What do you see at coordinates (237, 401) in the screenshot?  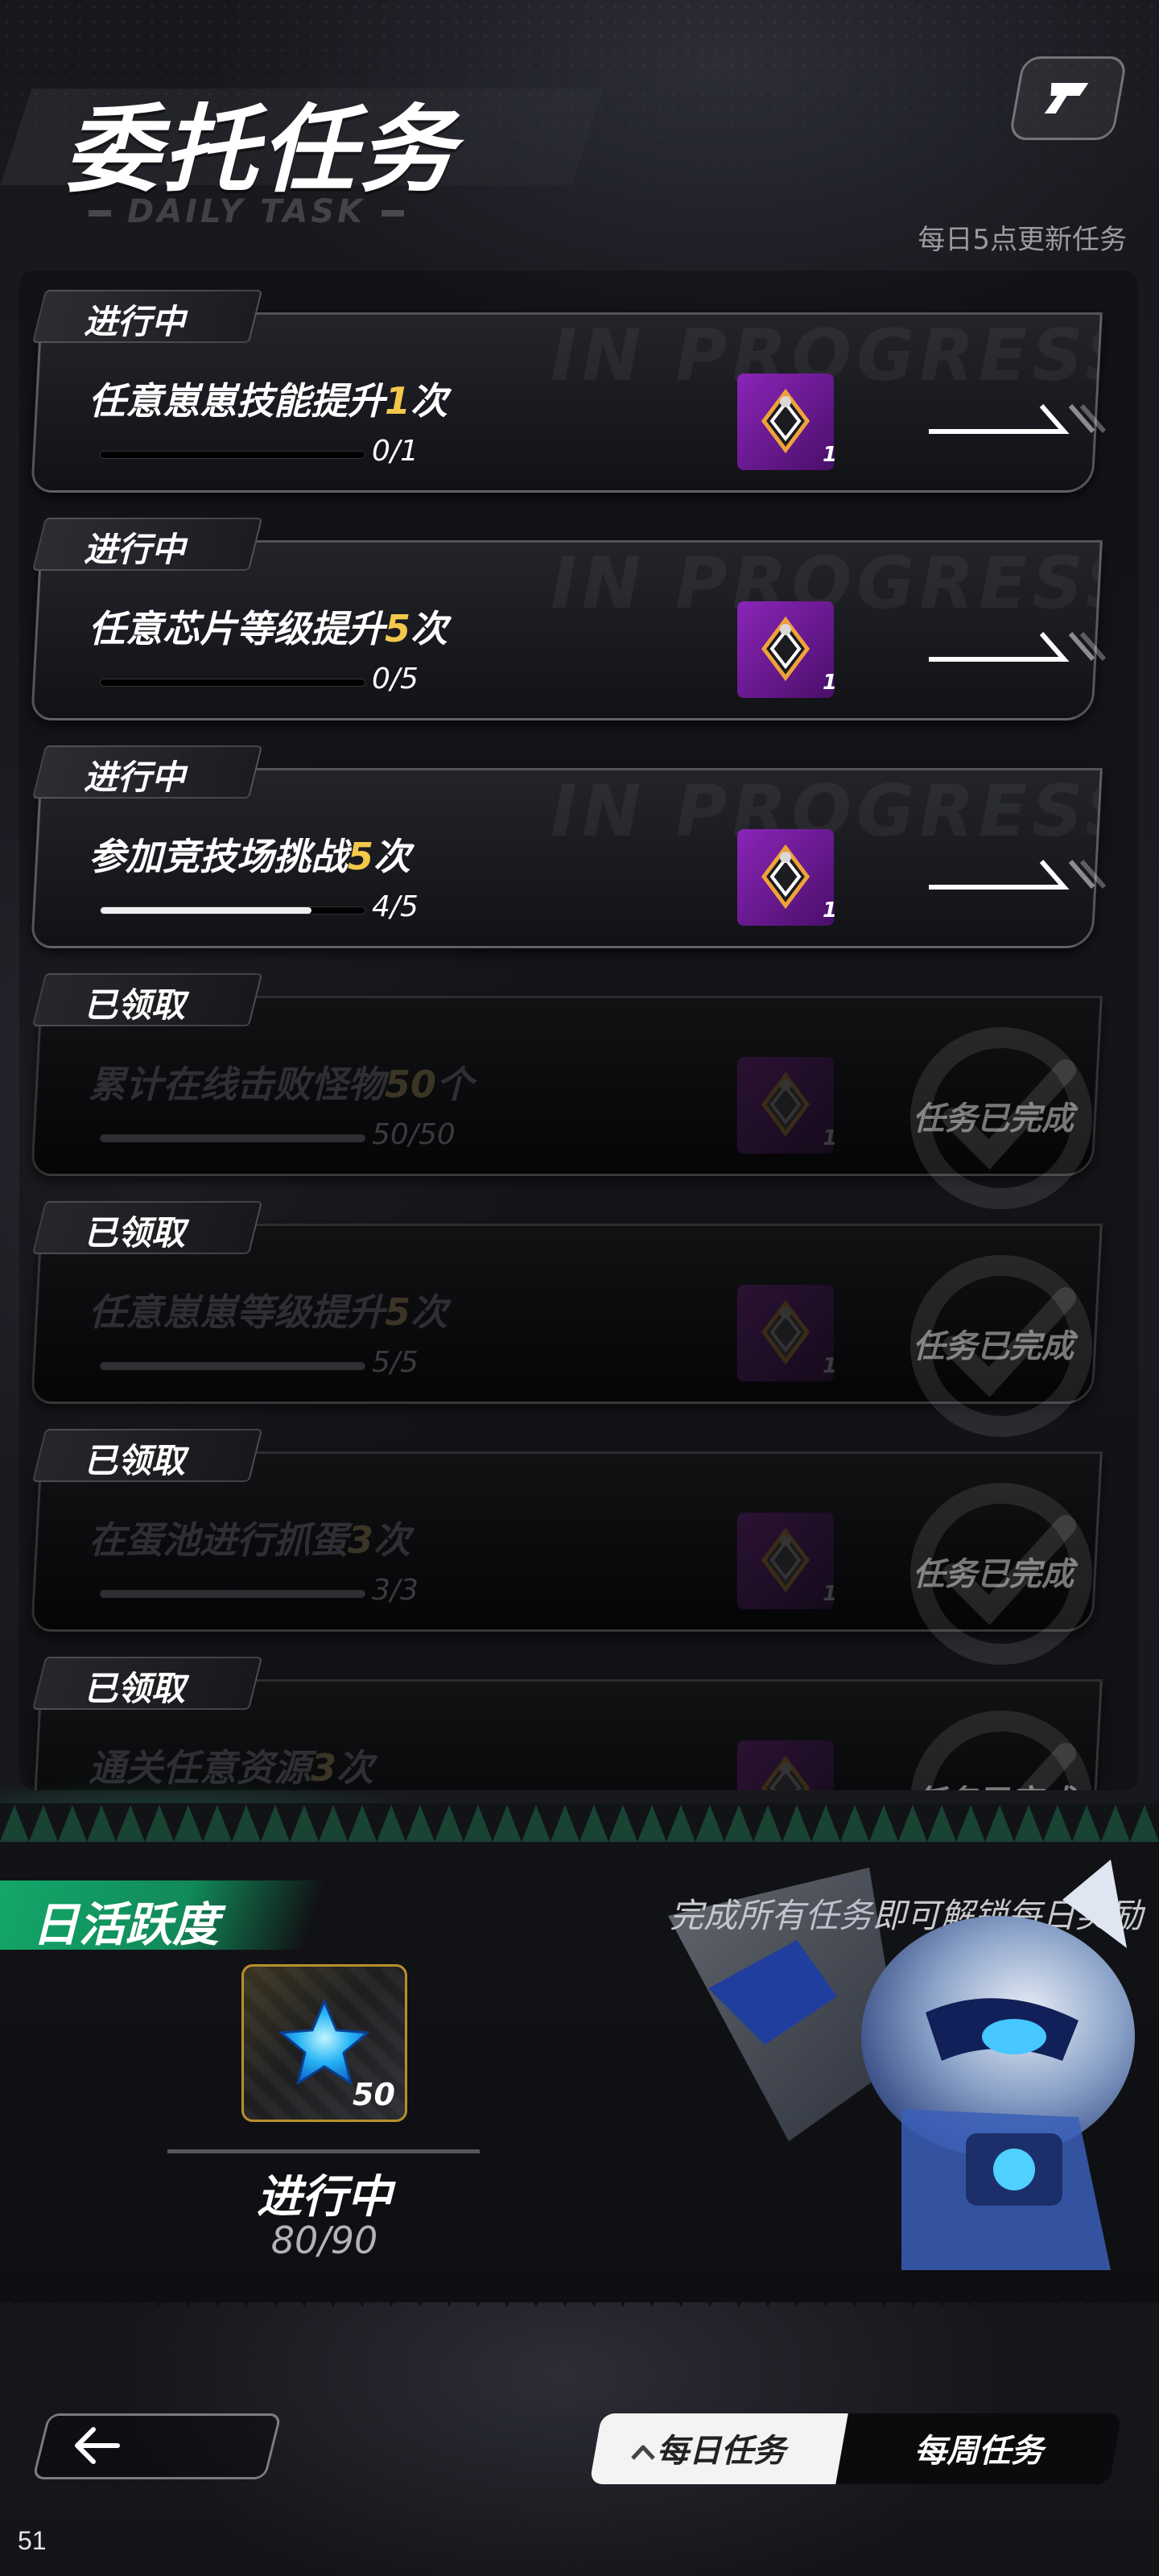 I see `task-name-prefix: 任意崽崽技能提升` at bounding box center [237, 401].